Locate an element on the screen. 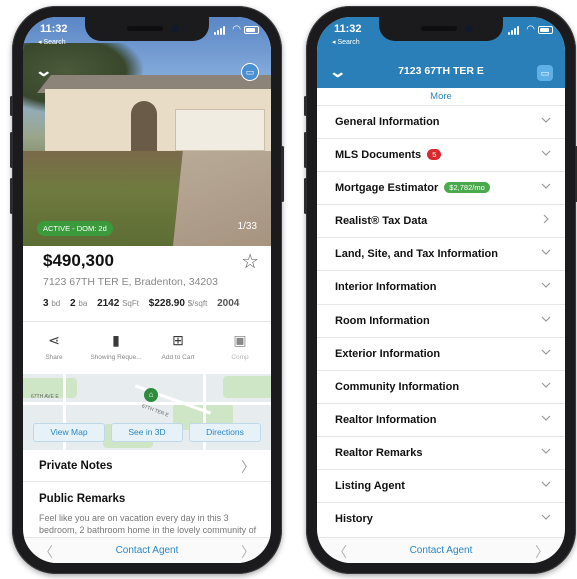  section-row: Mortgage Estimator $2,782/mo is located at coordinates (441, 187).